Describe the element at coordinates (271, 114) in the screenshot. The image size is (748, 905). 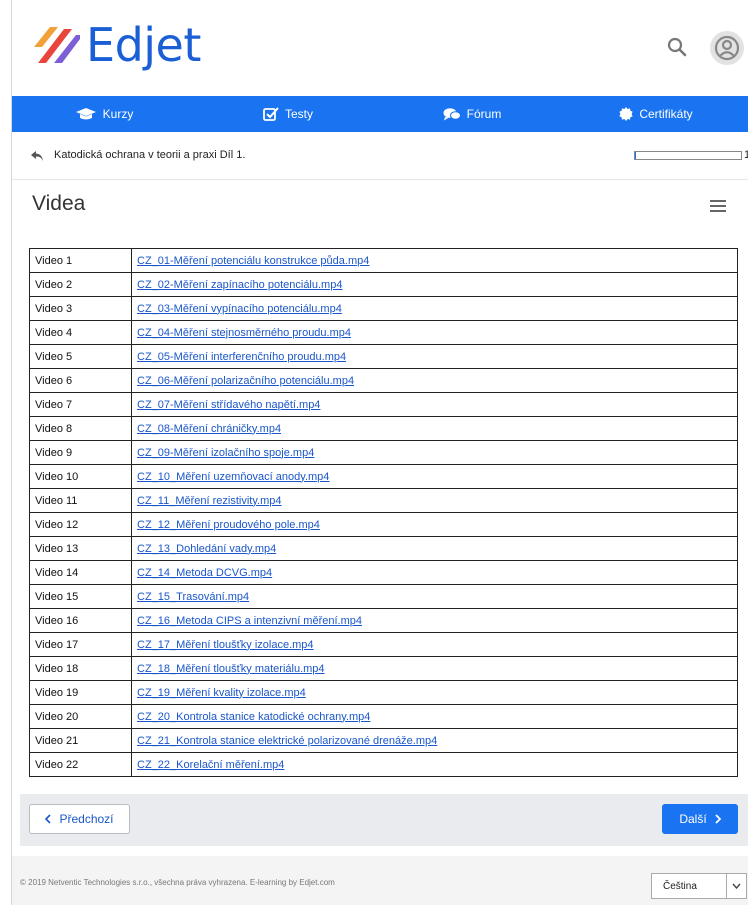
I see `checkbox-icon` at that location.